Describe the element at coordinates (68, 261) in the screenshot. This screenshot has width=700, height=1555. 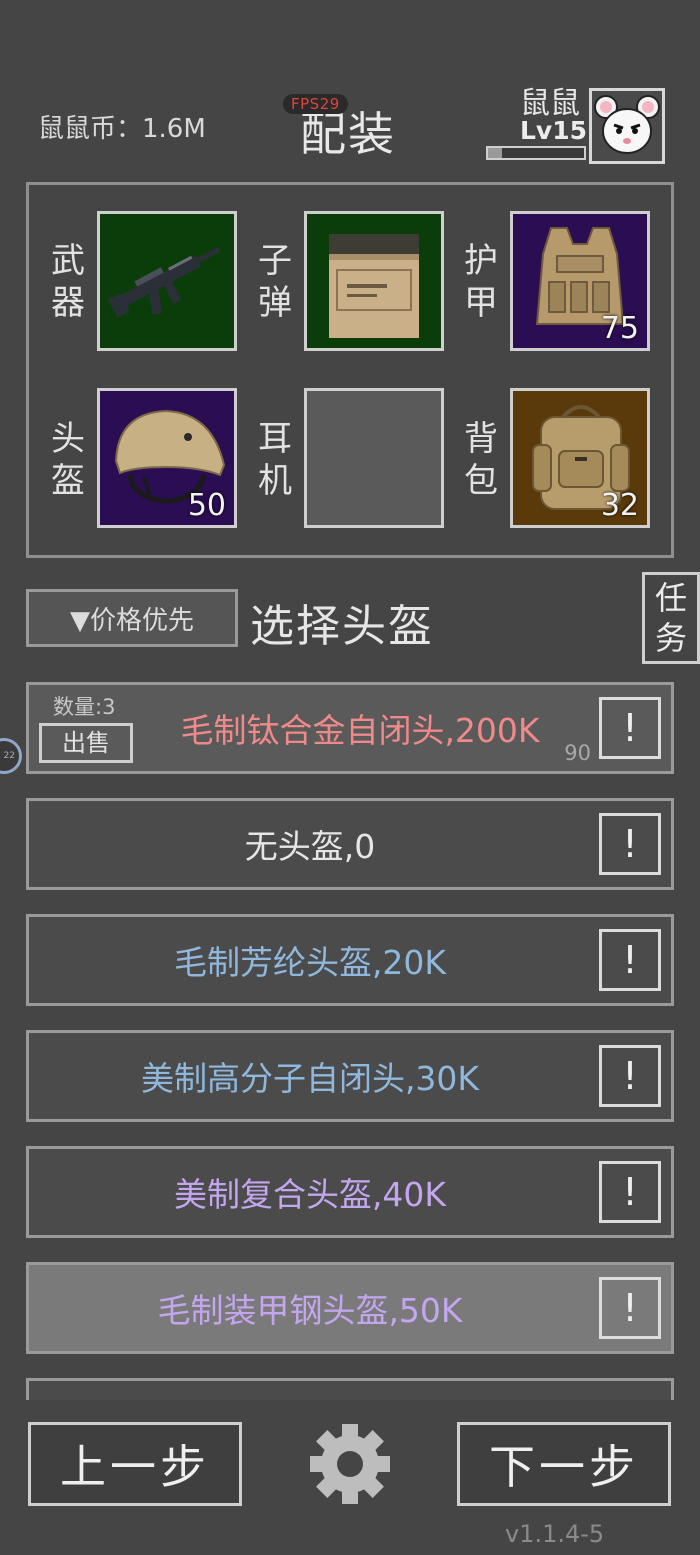
I see `weapon-label-line1: 武` at that location.